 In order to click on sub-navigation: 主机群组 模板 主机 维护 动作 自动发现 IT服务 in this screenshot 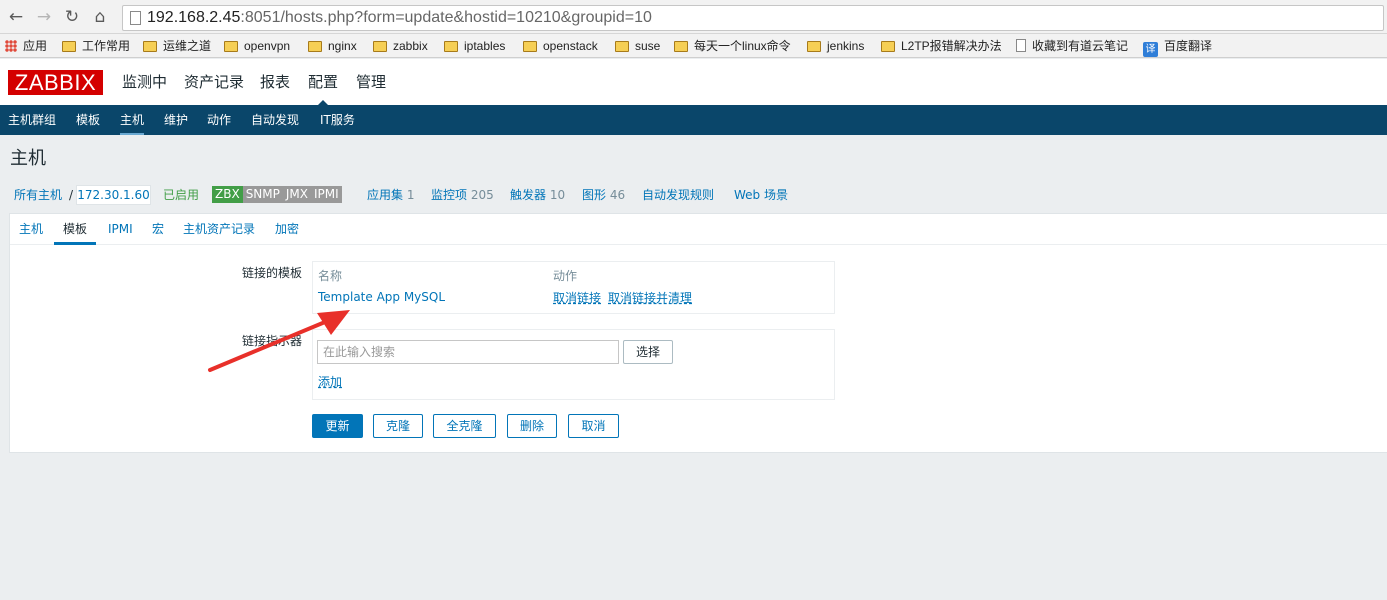, I will do `click(693, 120)`.